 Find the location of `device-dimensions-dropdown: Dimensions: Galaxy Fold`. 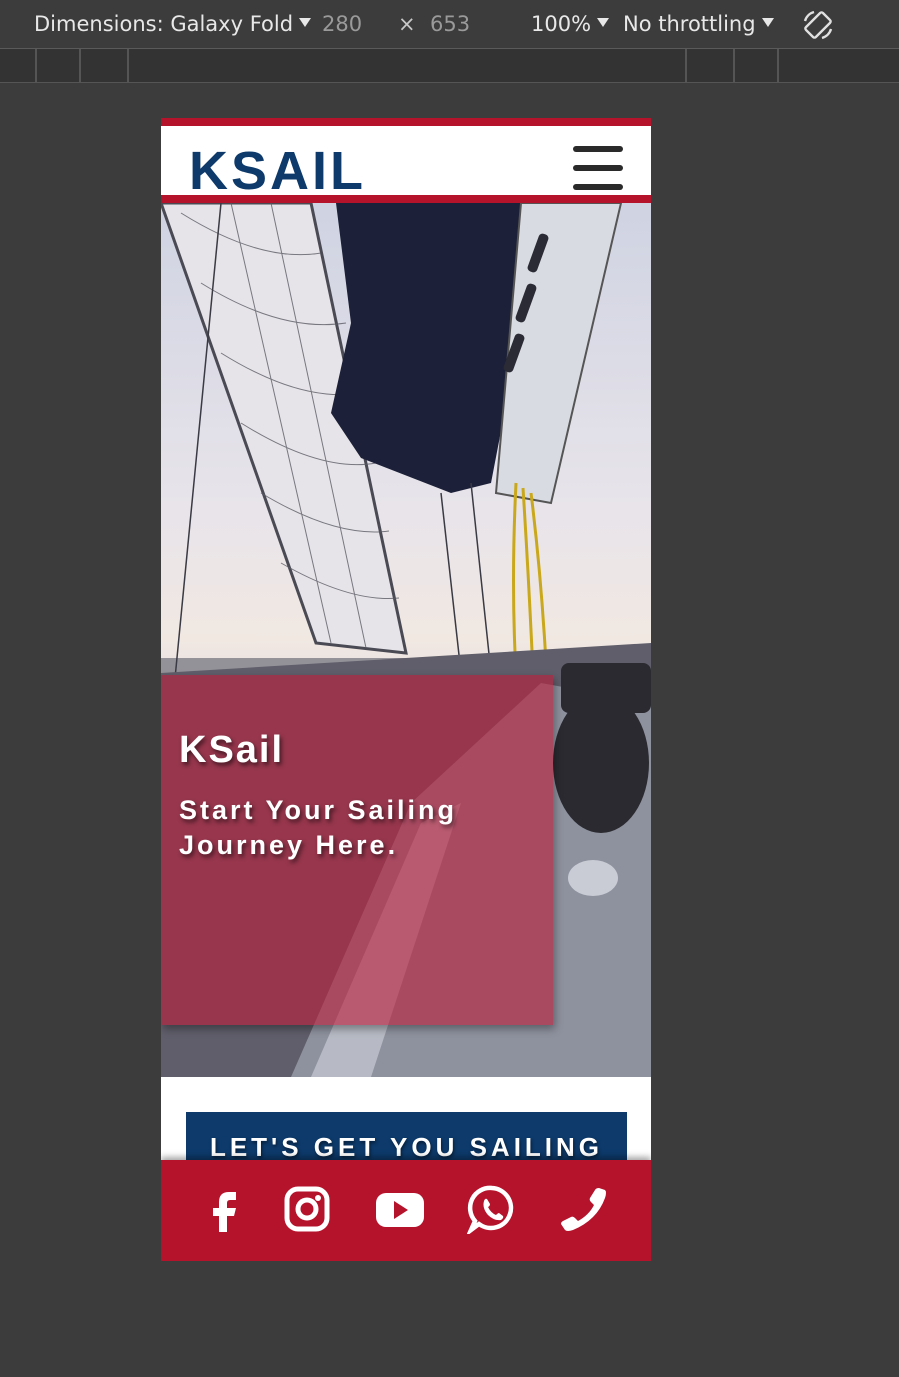

device-dimensions-dropdown: Dimensions: Galaxy Fold is located at coordinates (173, 24).